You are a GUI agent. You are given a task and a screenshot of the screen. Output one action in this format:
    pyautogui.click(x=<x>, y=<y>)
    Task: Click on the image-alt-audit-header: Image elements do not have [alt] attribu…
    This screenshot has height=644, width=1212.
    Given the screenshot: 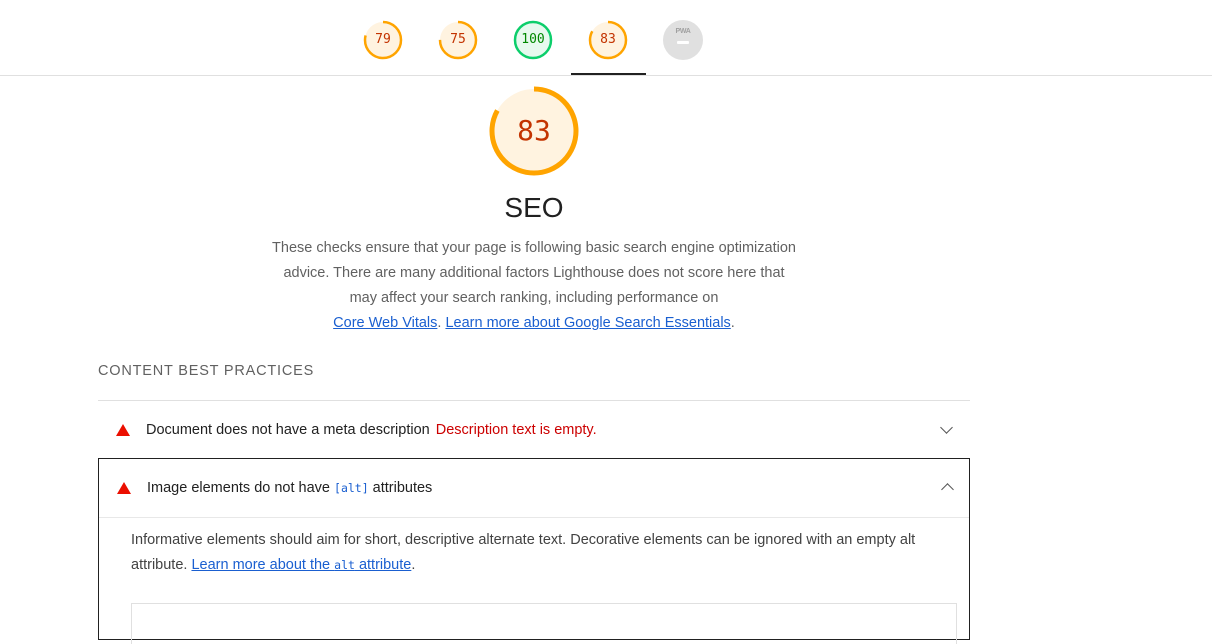 What is the action you would take?
    pyautogui.click(x=534, y=488)
    